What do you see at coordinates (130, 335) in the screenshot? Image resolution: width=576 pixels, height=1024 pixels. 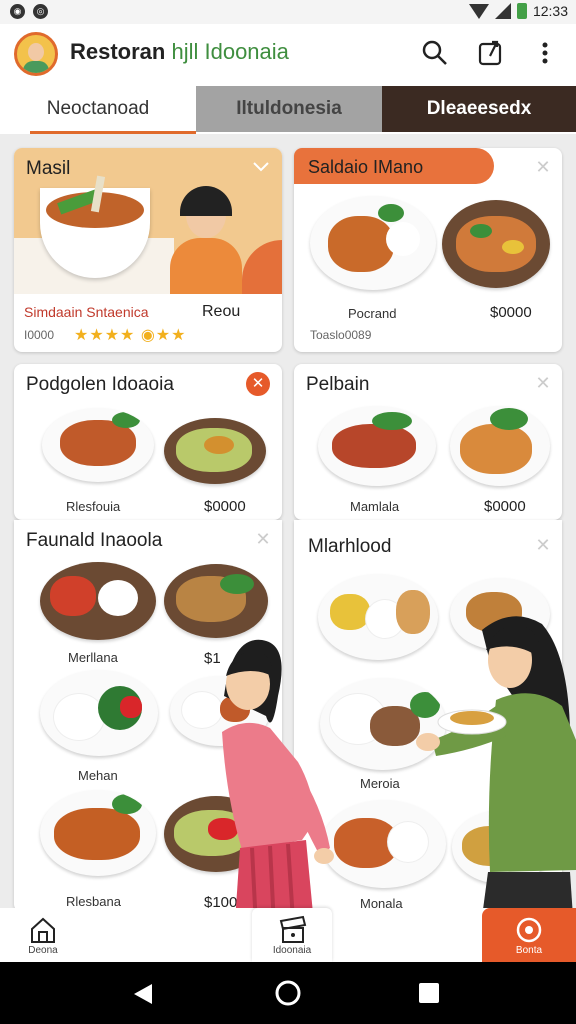 I see `rating-stars: ★★★★ ◉★★` at bounding box center [130, 335].